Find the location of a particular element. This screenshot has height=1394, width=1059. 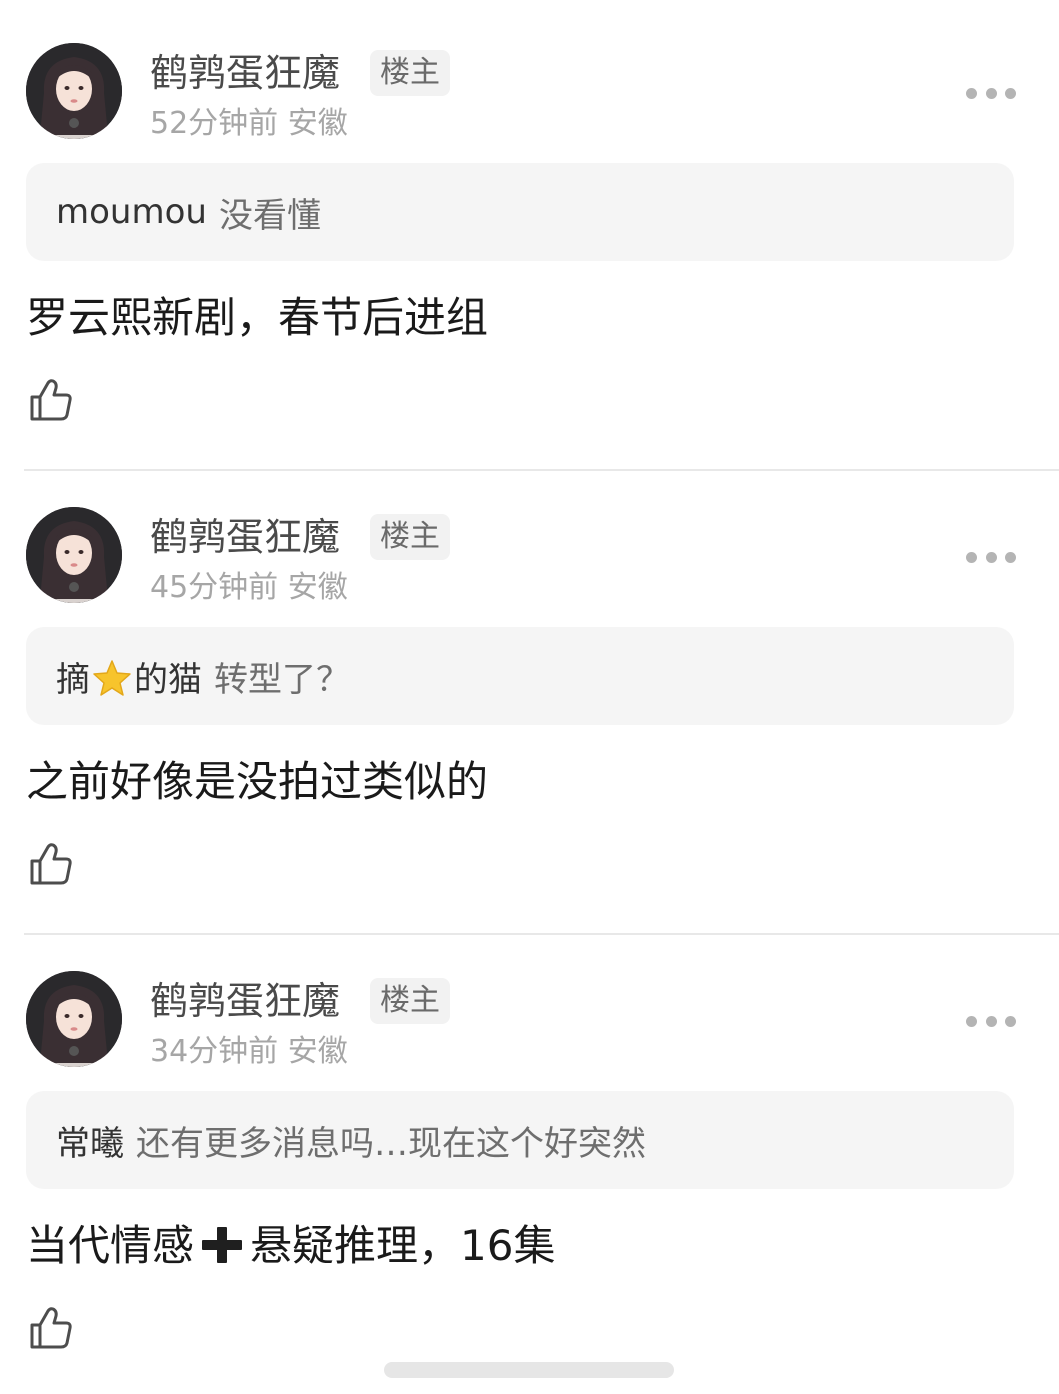

post-time: 34分钟前 is located at coordinates (214, 1051).